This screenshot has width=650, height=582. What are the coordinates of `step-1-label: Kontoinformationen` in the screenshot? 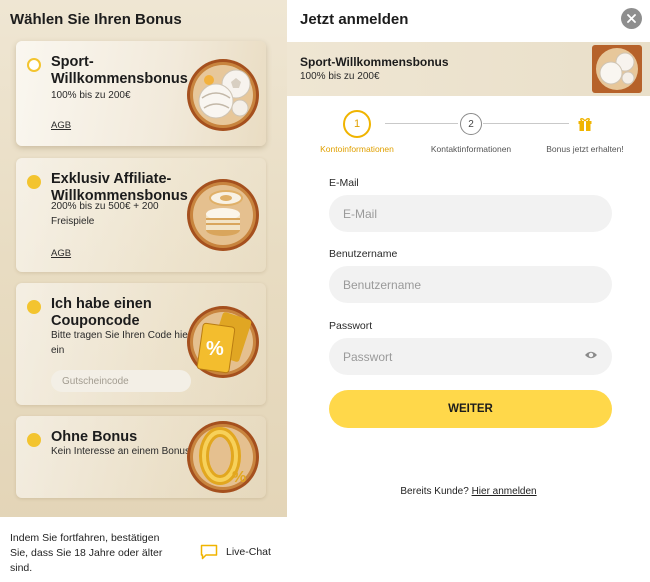 It's located at (357, 149).